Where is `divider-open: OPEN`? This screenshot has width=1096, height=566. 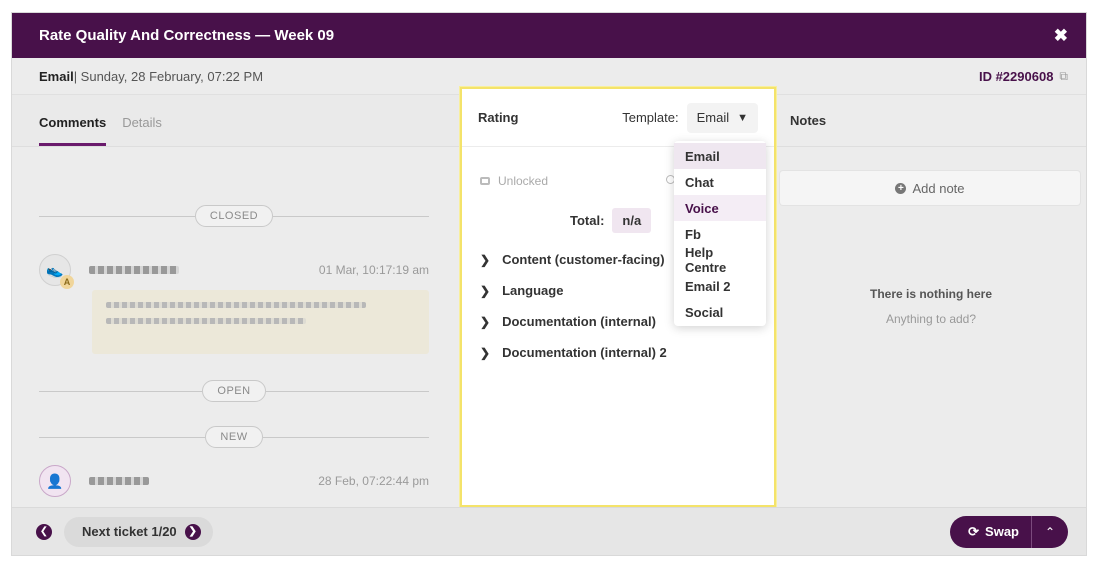 divider-open: OPEN is located at coordinates (234, 391).